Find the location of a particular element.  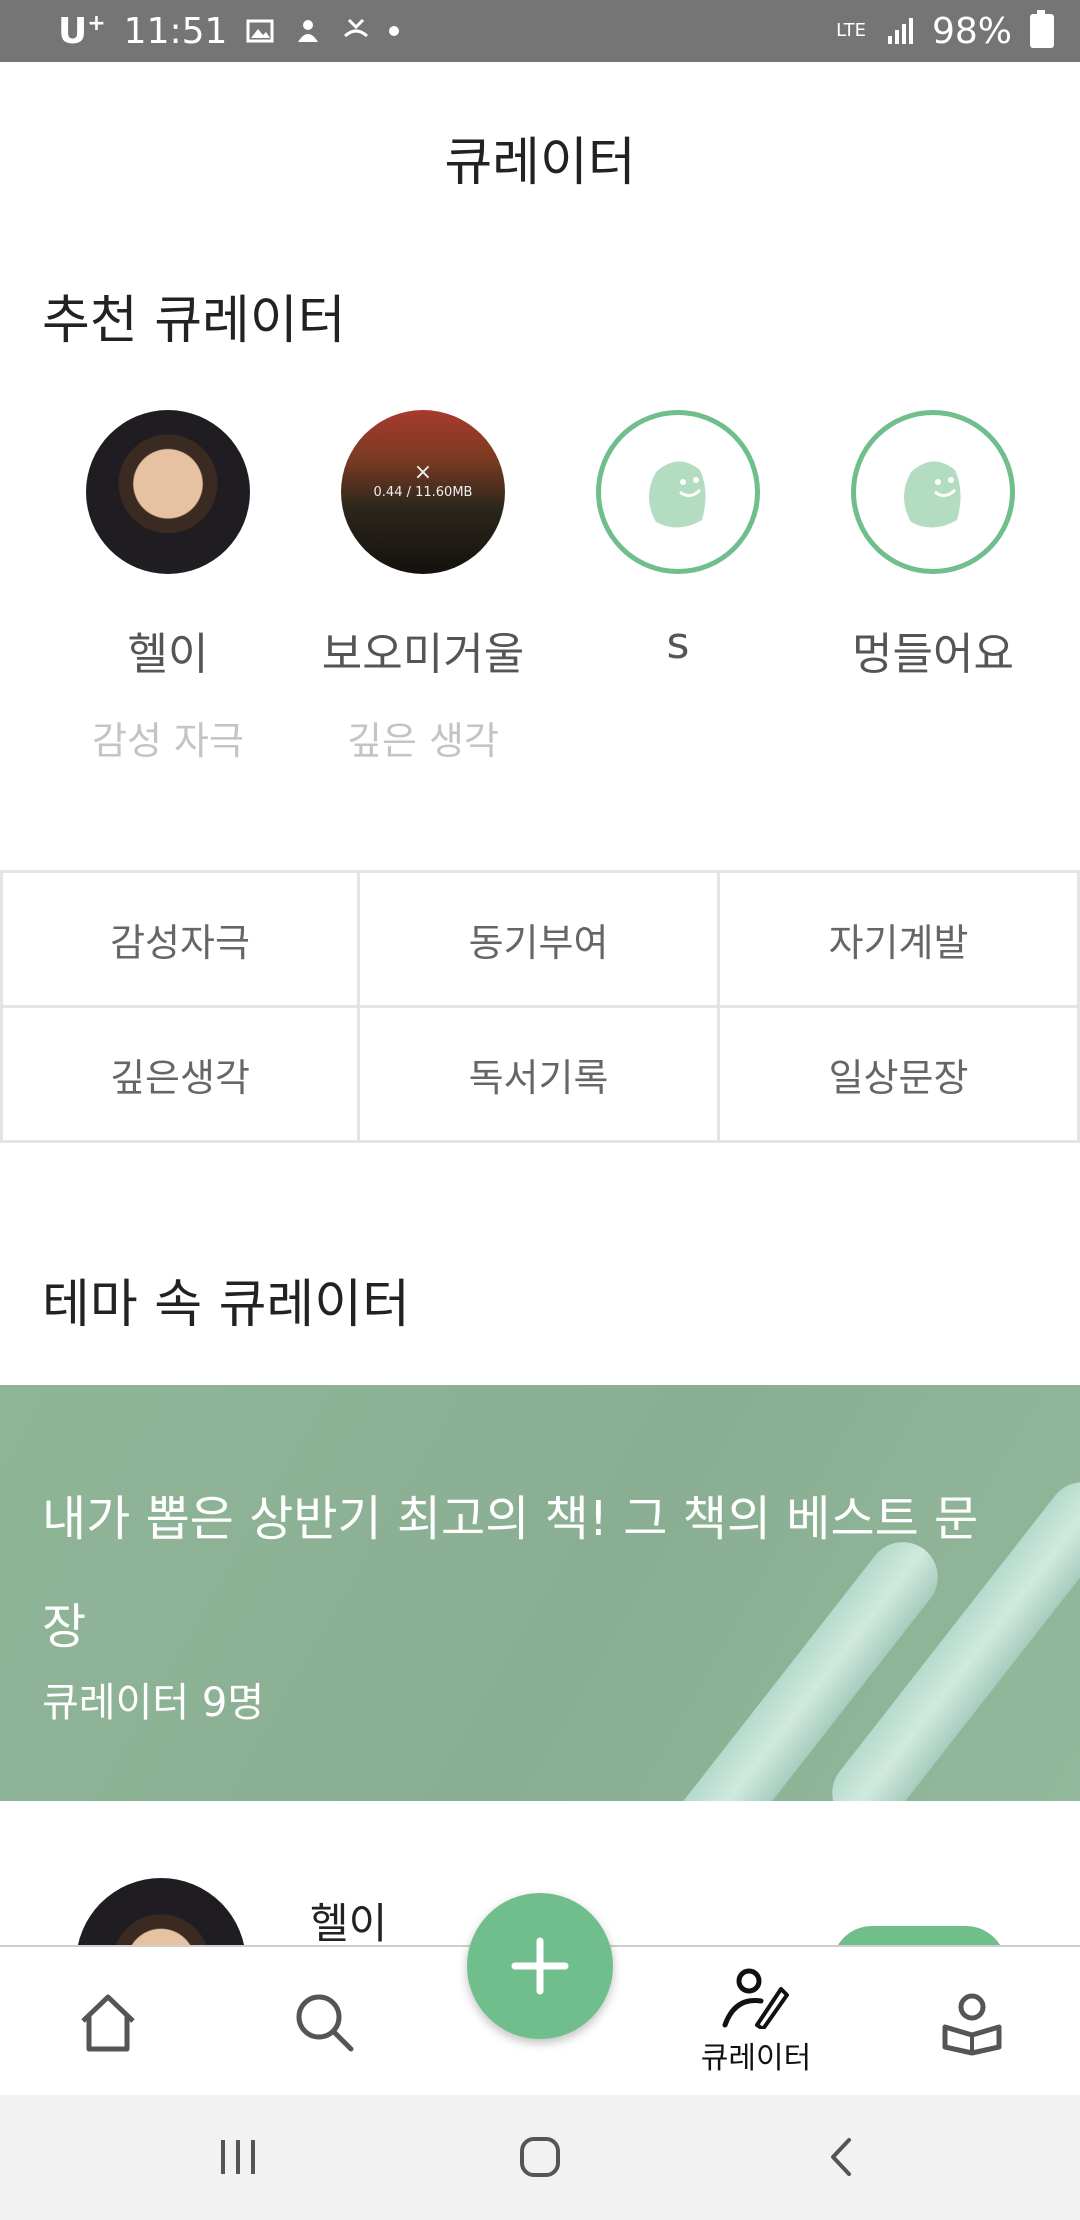

nav-my-library is located at coordinates (972, 2022).